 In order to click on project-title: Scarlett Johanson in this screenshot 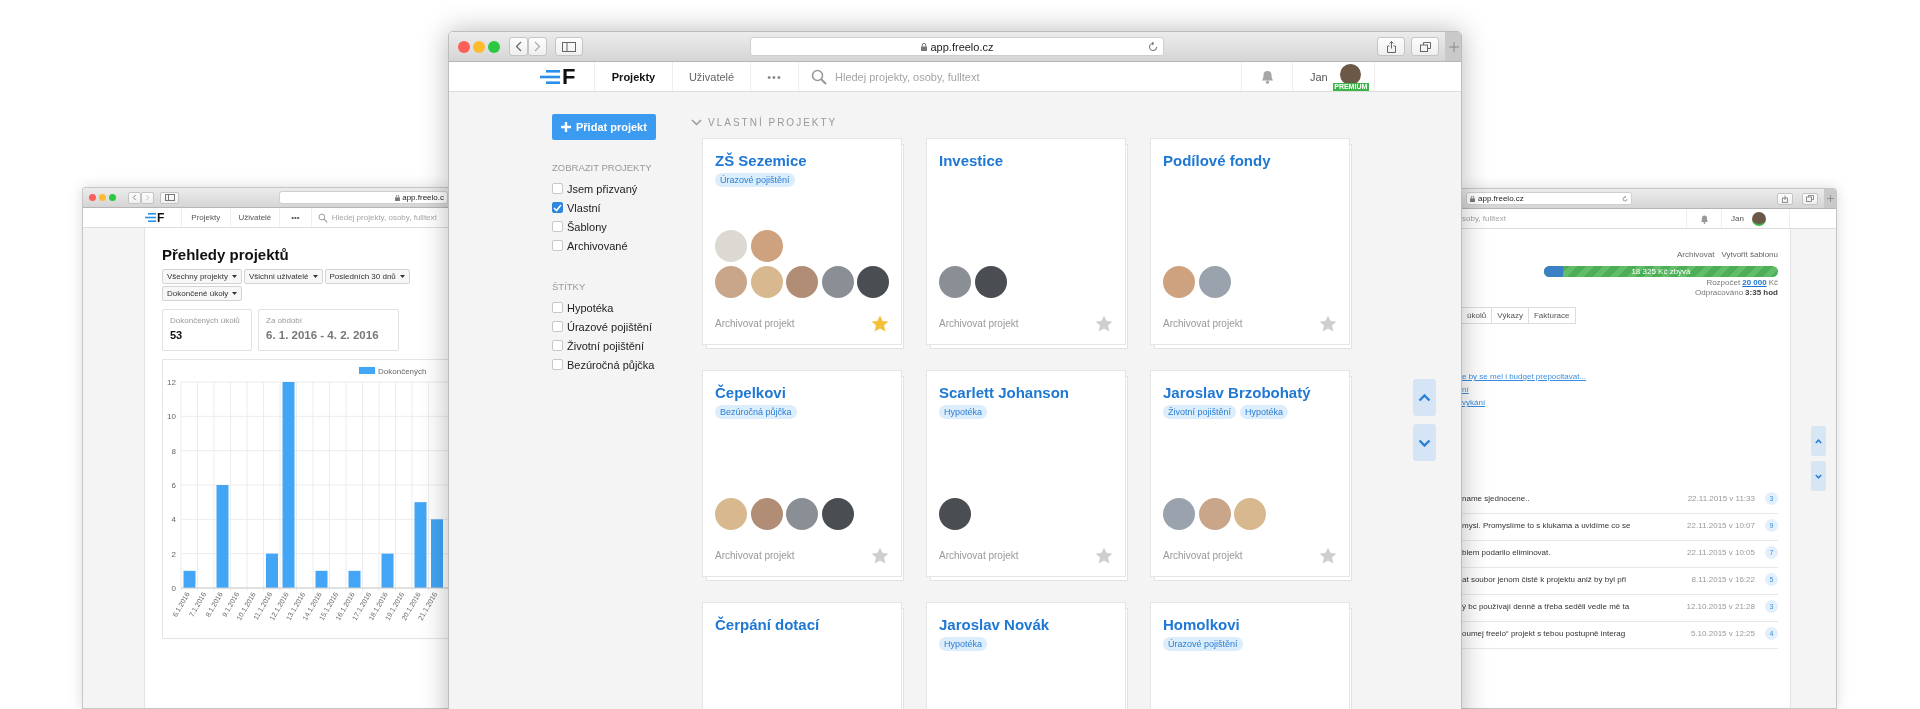, I will do `click(1004, 392)`.